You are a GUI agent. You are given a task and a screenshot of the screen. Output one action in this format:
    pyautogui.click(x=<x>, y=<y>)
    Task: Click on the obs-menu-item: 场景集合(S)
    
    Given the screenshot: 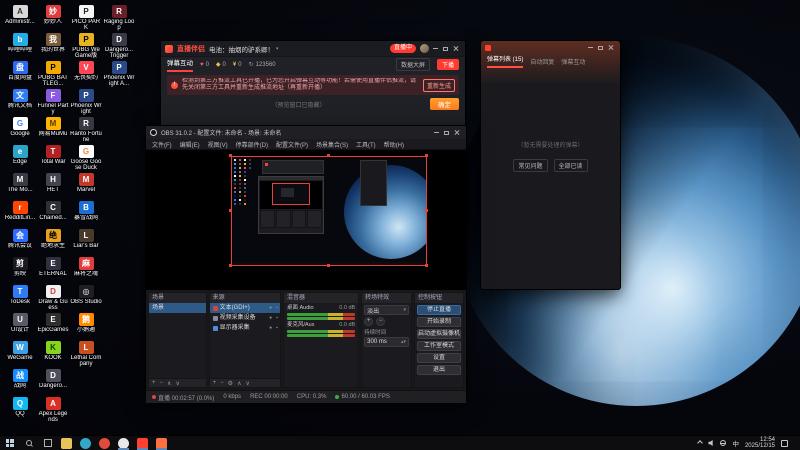 What is the action you would take?
    pyautogui.click(x=332, y=144)
    